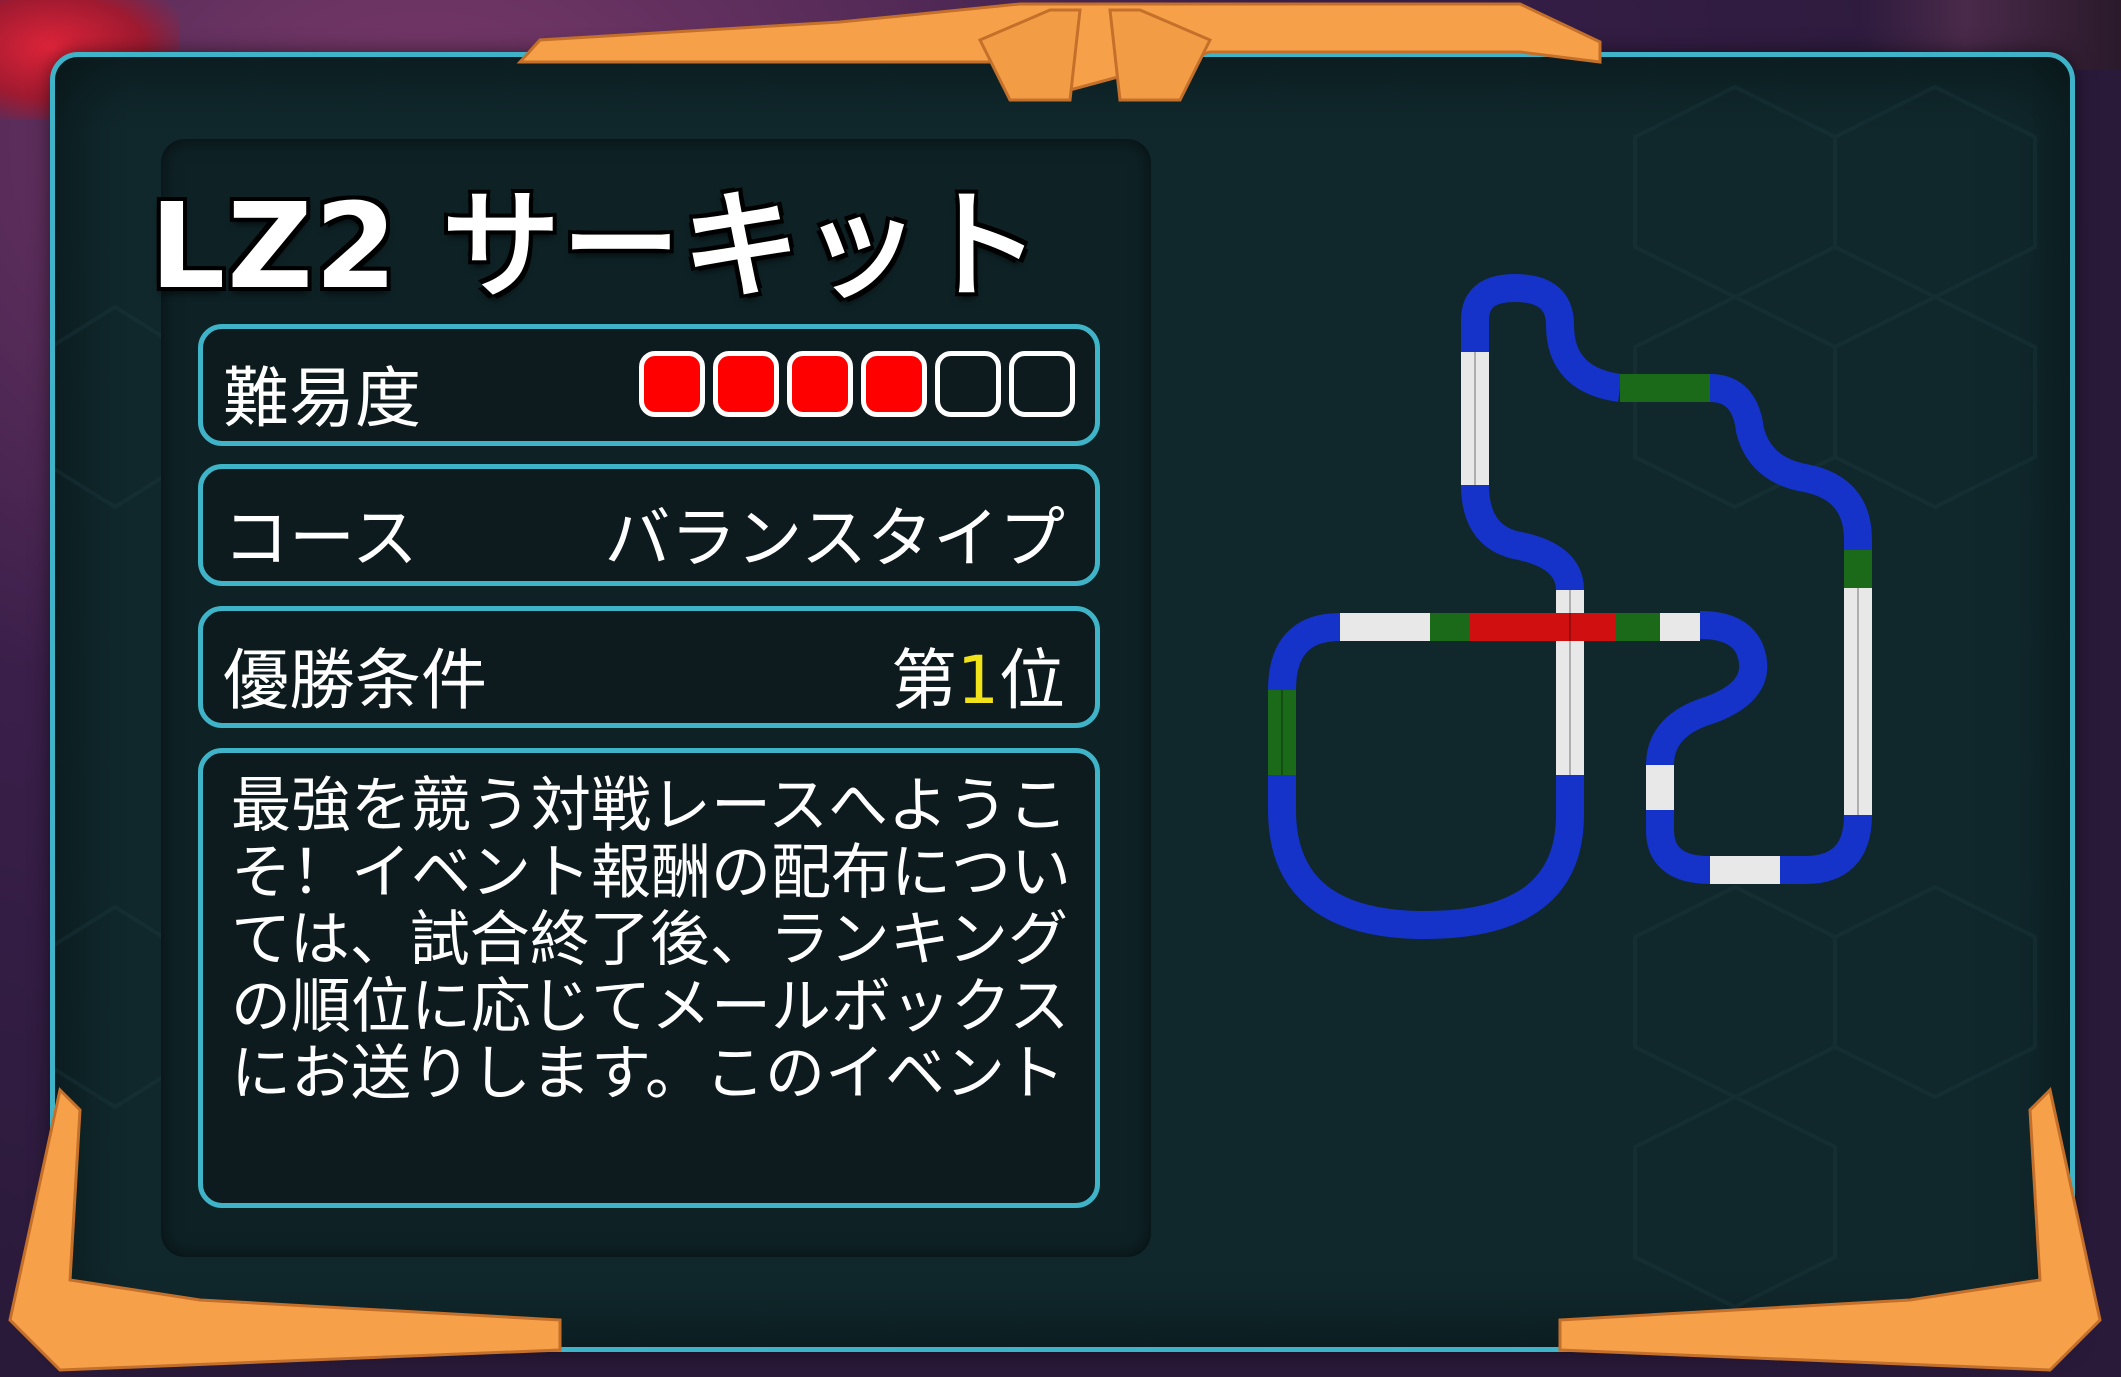  What do you see at coordinates (1032, 680) in the screenshot?
I see `win-suffix: 位` at bounding box center [1032, 680].